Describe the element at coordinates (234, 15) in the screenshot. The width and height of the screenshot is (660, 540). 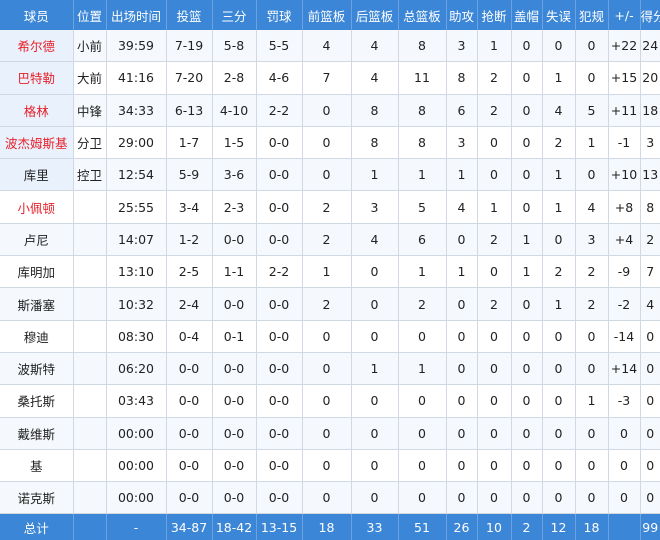
I see `column-header: 三分` at that location.